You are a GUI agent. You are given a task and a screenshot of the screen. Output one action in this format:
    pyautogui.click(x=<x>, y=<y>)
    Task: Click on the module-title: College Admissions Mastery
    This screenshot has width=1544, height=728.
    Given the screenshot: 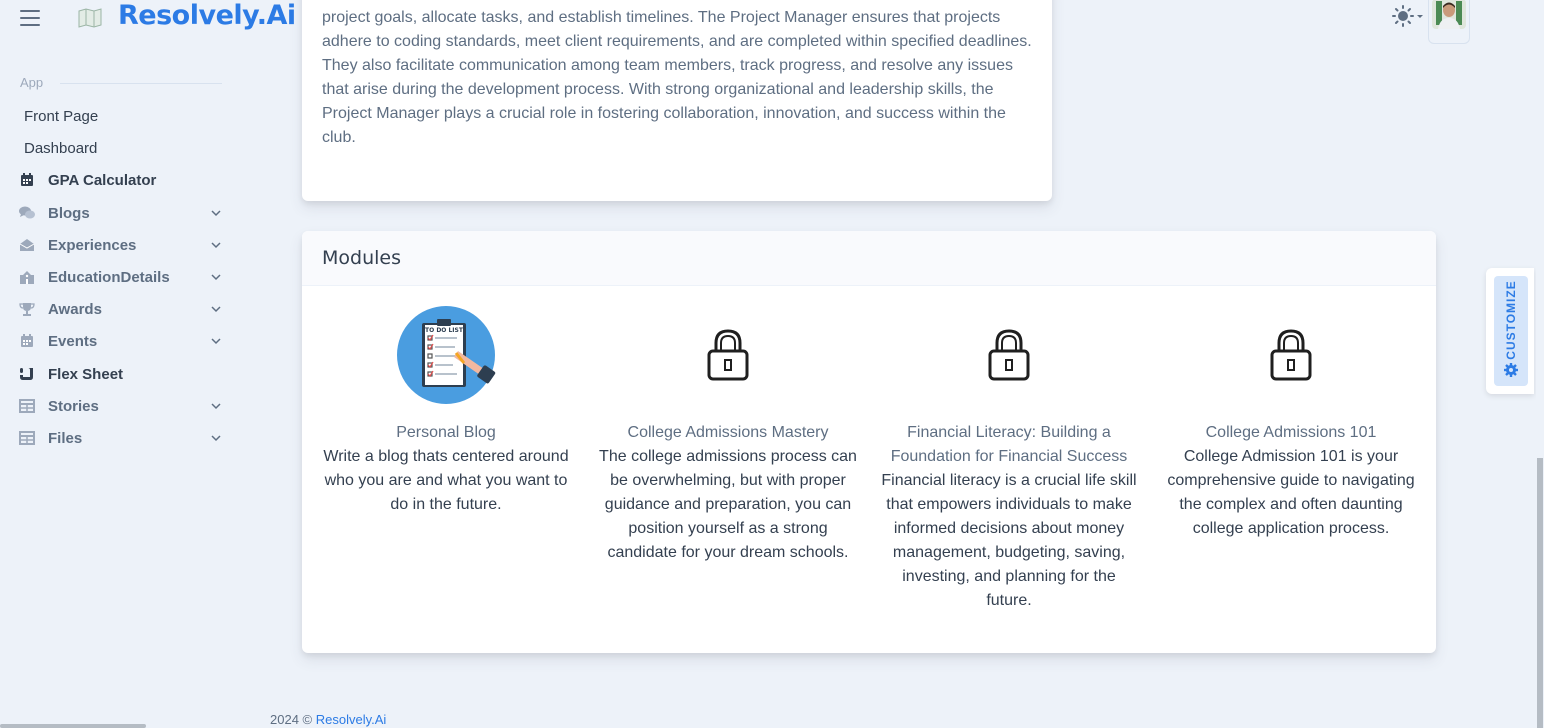 What is the action you would take?
    pyautogui.click(x=728, y=433)
    